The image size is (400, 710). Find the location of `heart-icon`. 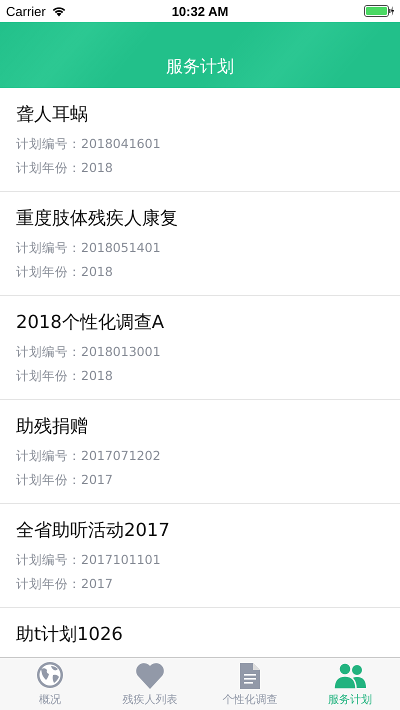

heart-icon is located at coordinates (150, 676).